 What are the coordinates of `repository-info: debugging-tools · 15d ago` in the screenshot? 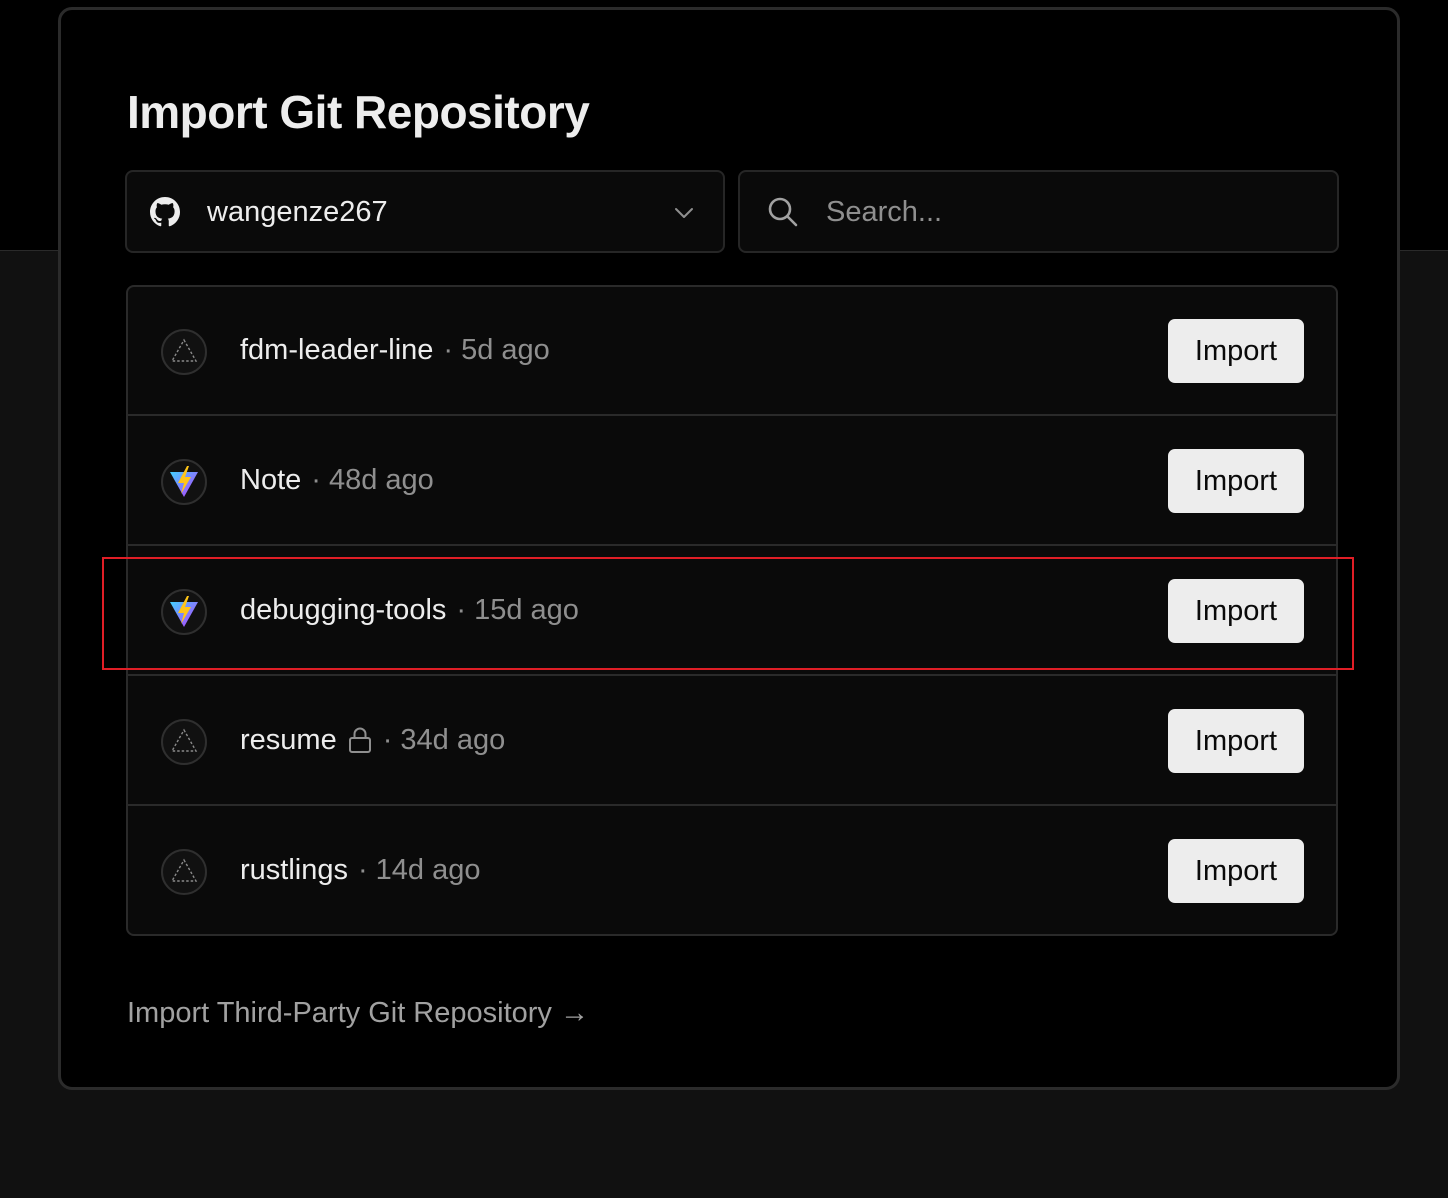 It's located at (409, 610).